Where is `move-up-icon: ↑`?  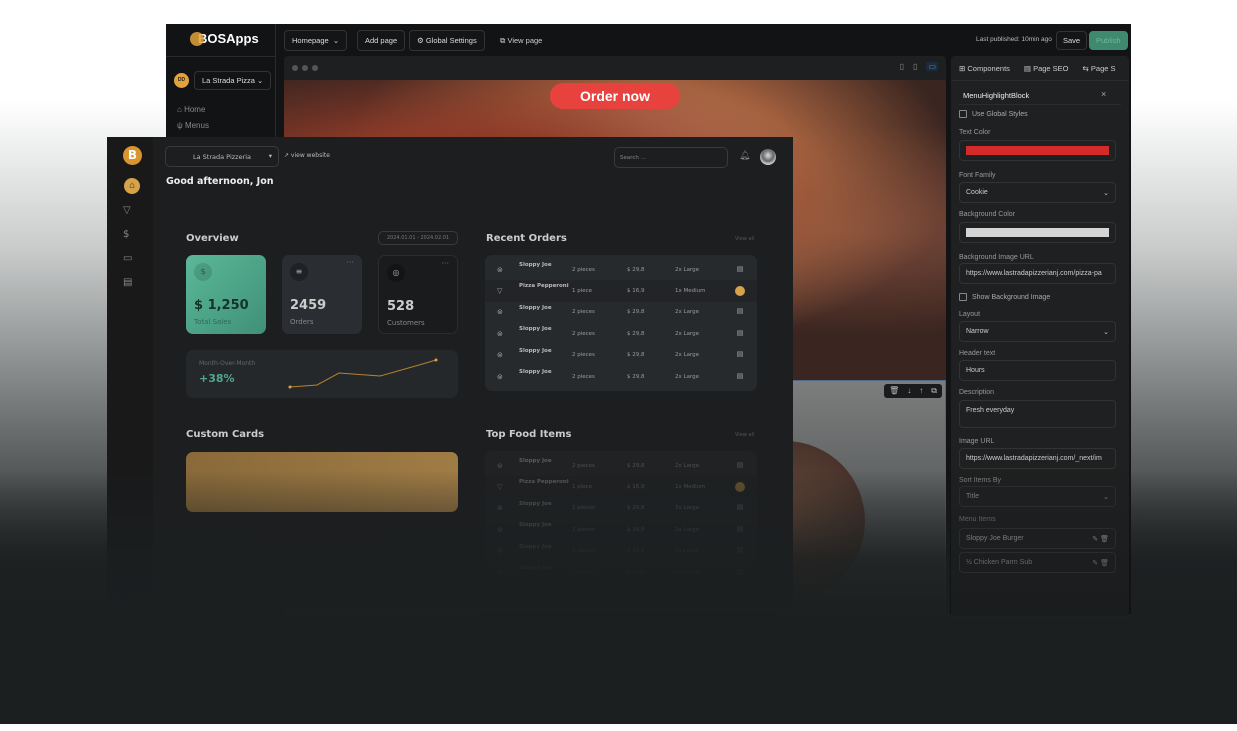 move-up-icon: ↑ is located at coordinates (921, 391).